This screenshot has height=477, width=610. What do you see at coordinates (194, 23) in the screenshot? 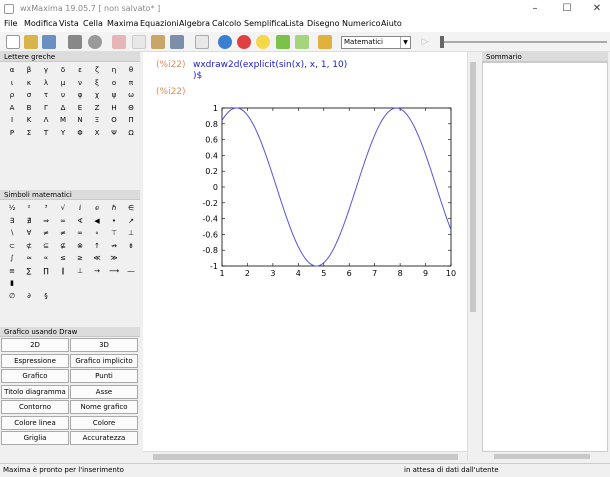
I see `menu-algebra: Algebra` at bounding box center [194, 23].